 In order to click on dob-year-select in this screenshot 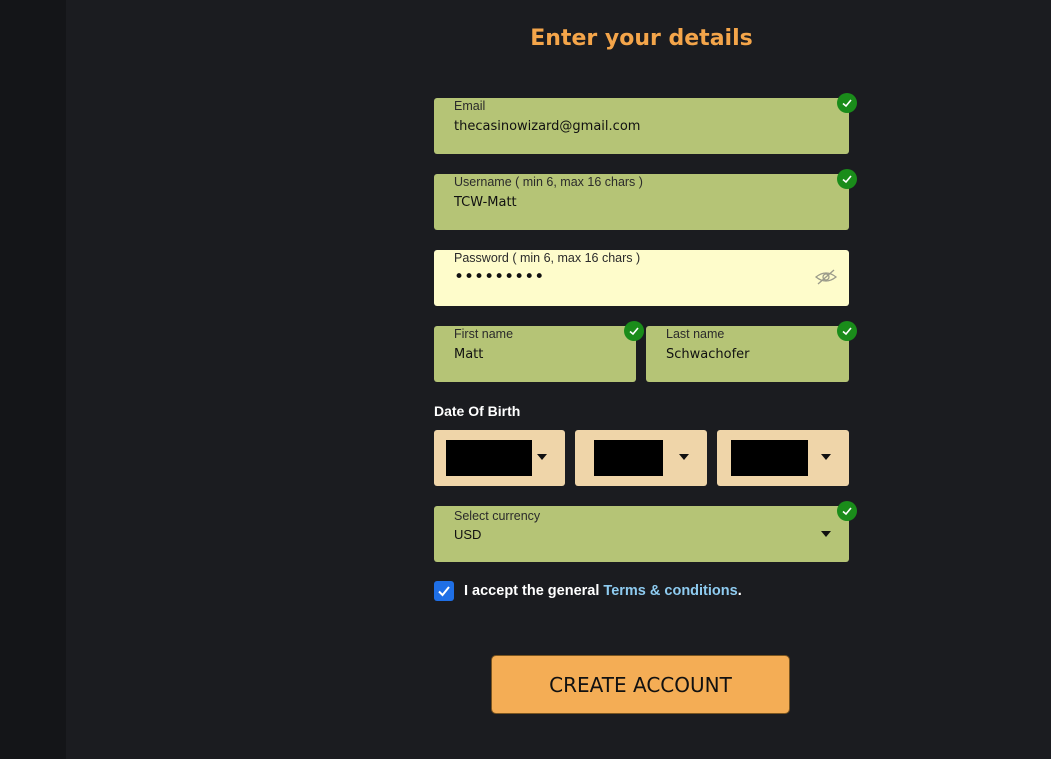, I will do `click(783, 458)`.